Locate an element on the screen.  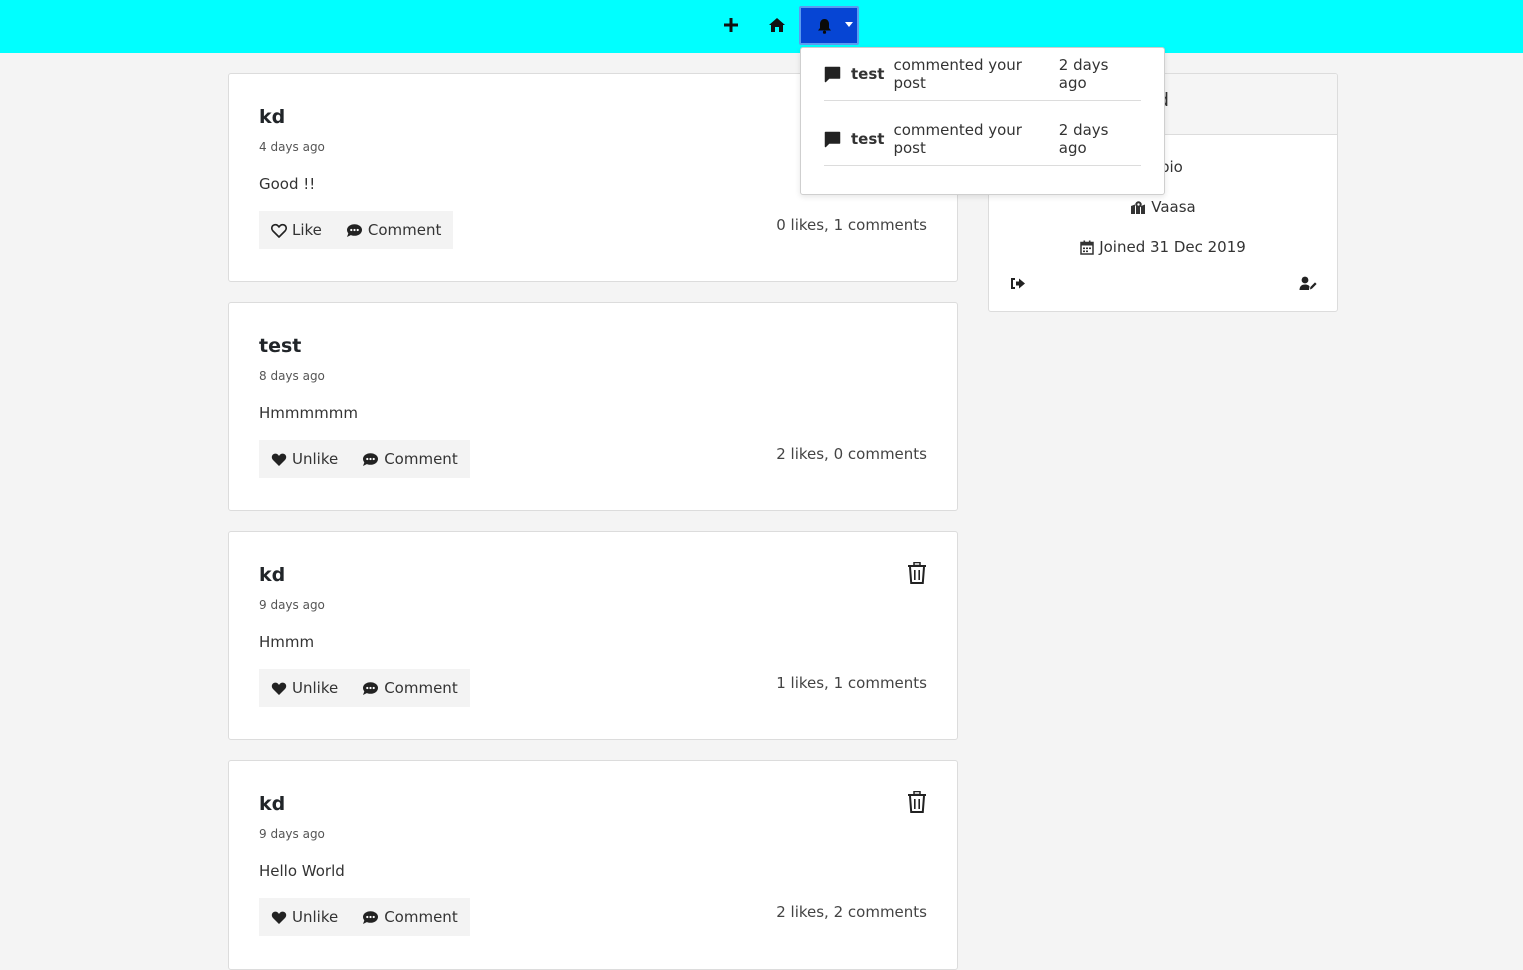
calendar-icon is located at coordinates (1087, 247).